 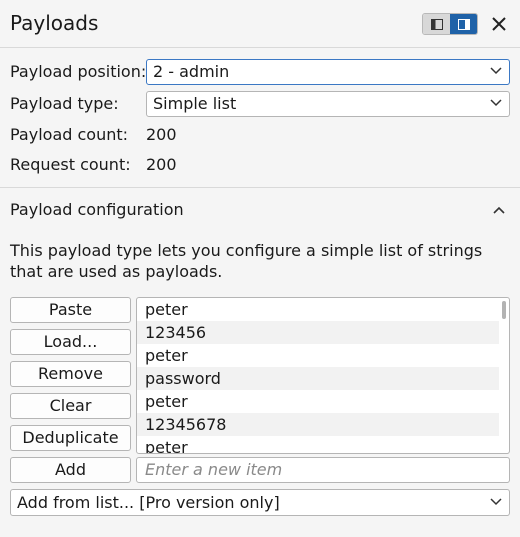 What do you see at coordinates (148, 502) in the screenshot?
I see `add-from-list-value: Add from list... [Pro version only]` at bounding box center [148, 502].